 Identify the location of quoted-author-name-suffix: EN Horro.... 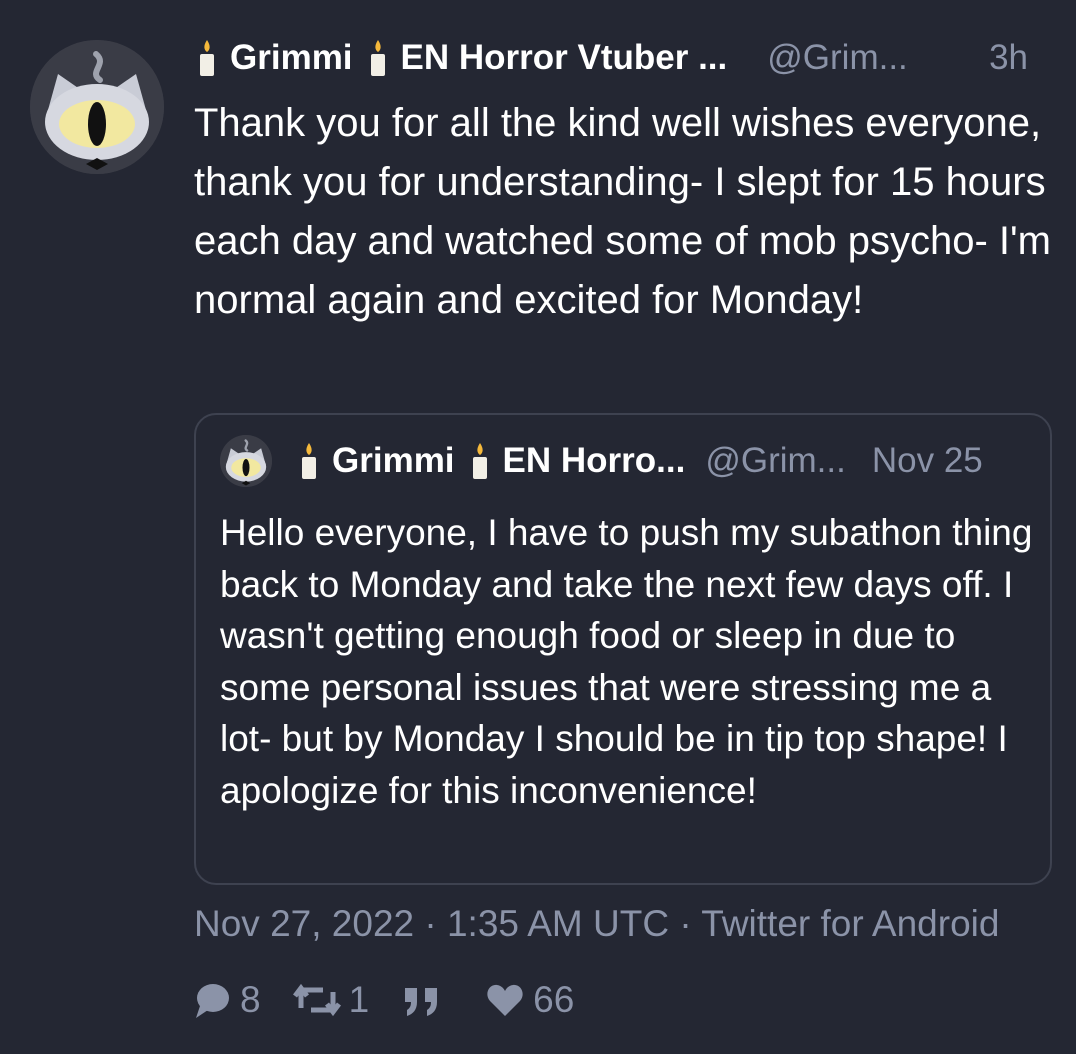
(594, 461).